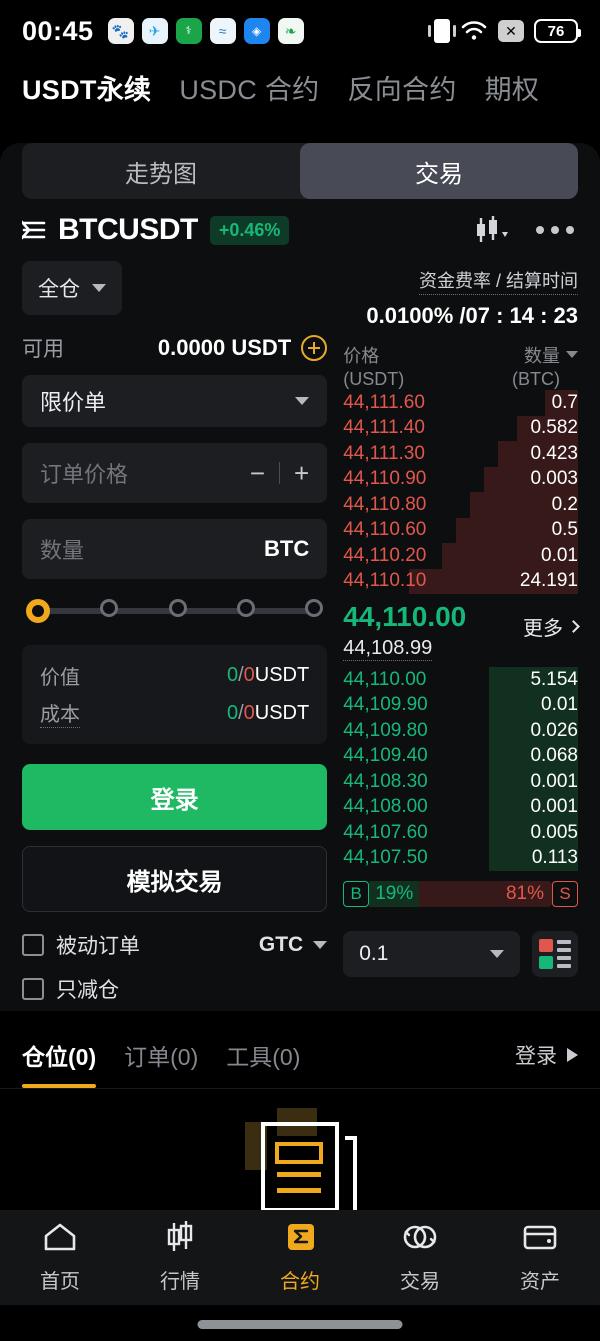 The image size is (600, 1341). What do you see at coordinates (257, 473) in the screenshot?
I see `price-decrement-button: −` at bounding box center [257, 473].